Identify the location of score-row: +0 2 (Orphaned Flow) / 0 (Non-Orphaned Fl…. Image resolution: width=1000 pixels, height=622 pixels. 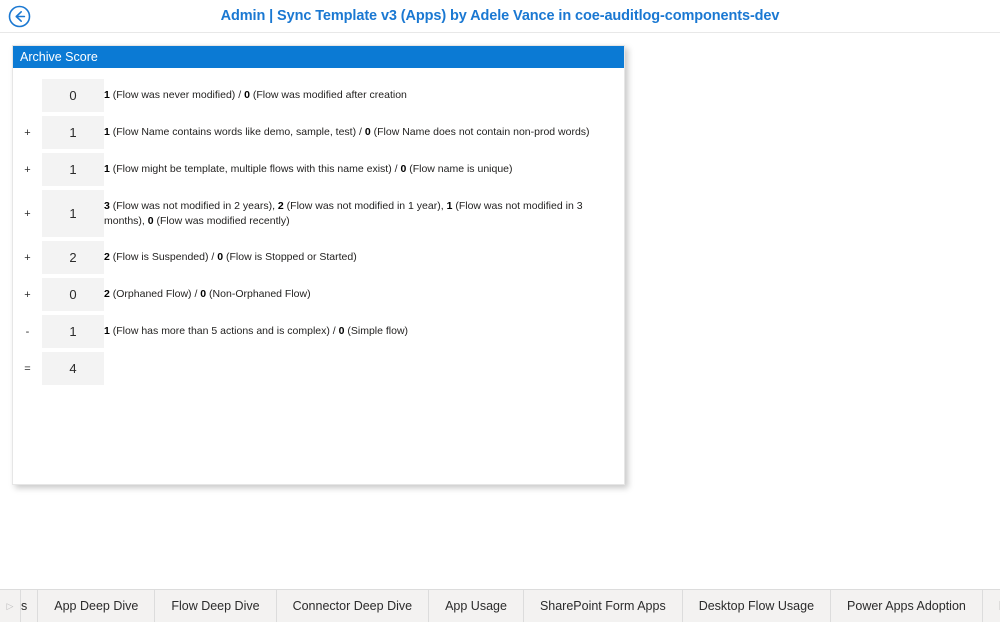
(318, 294).